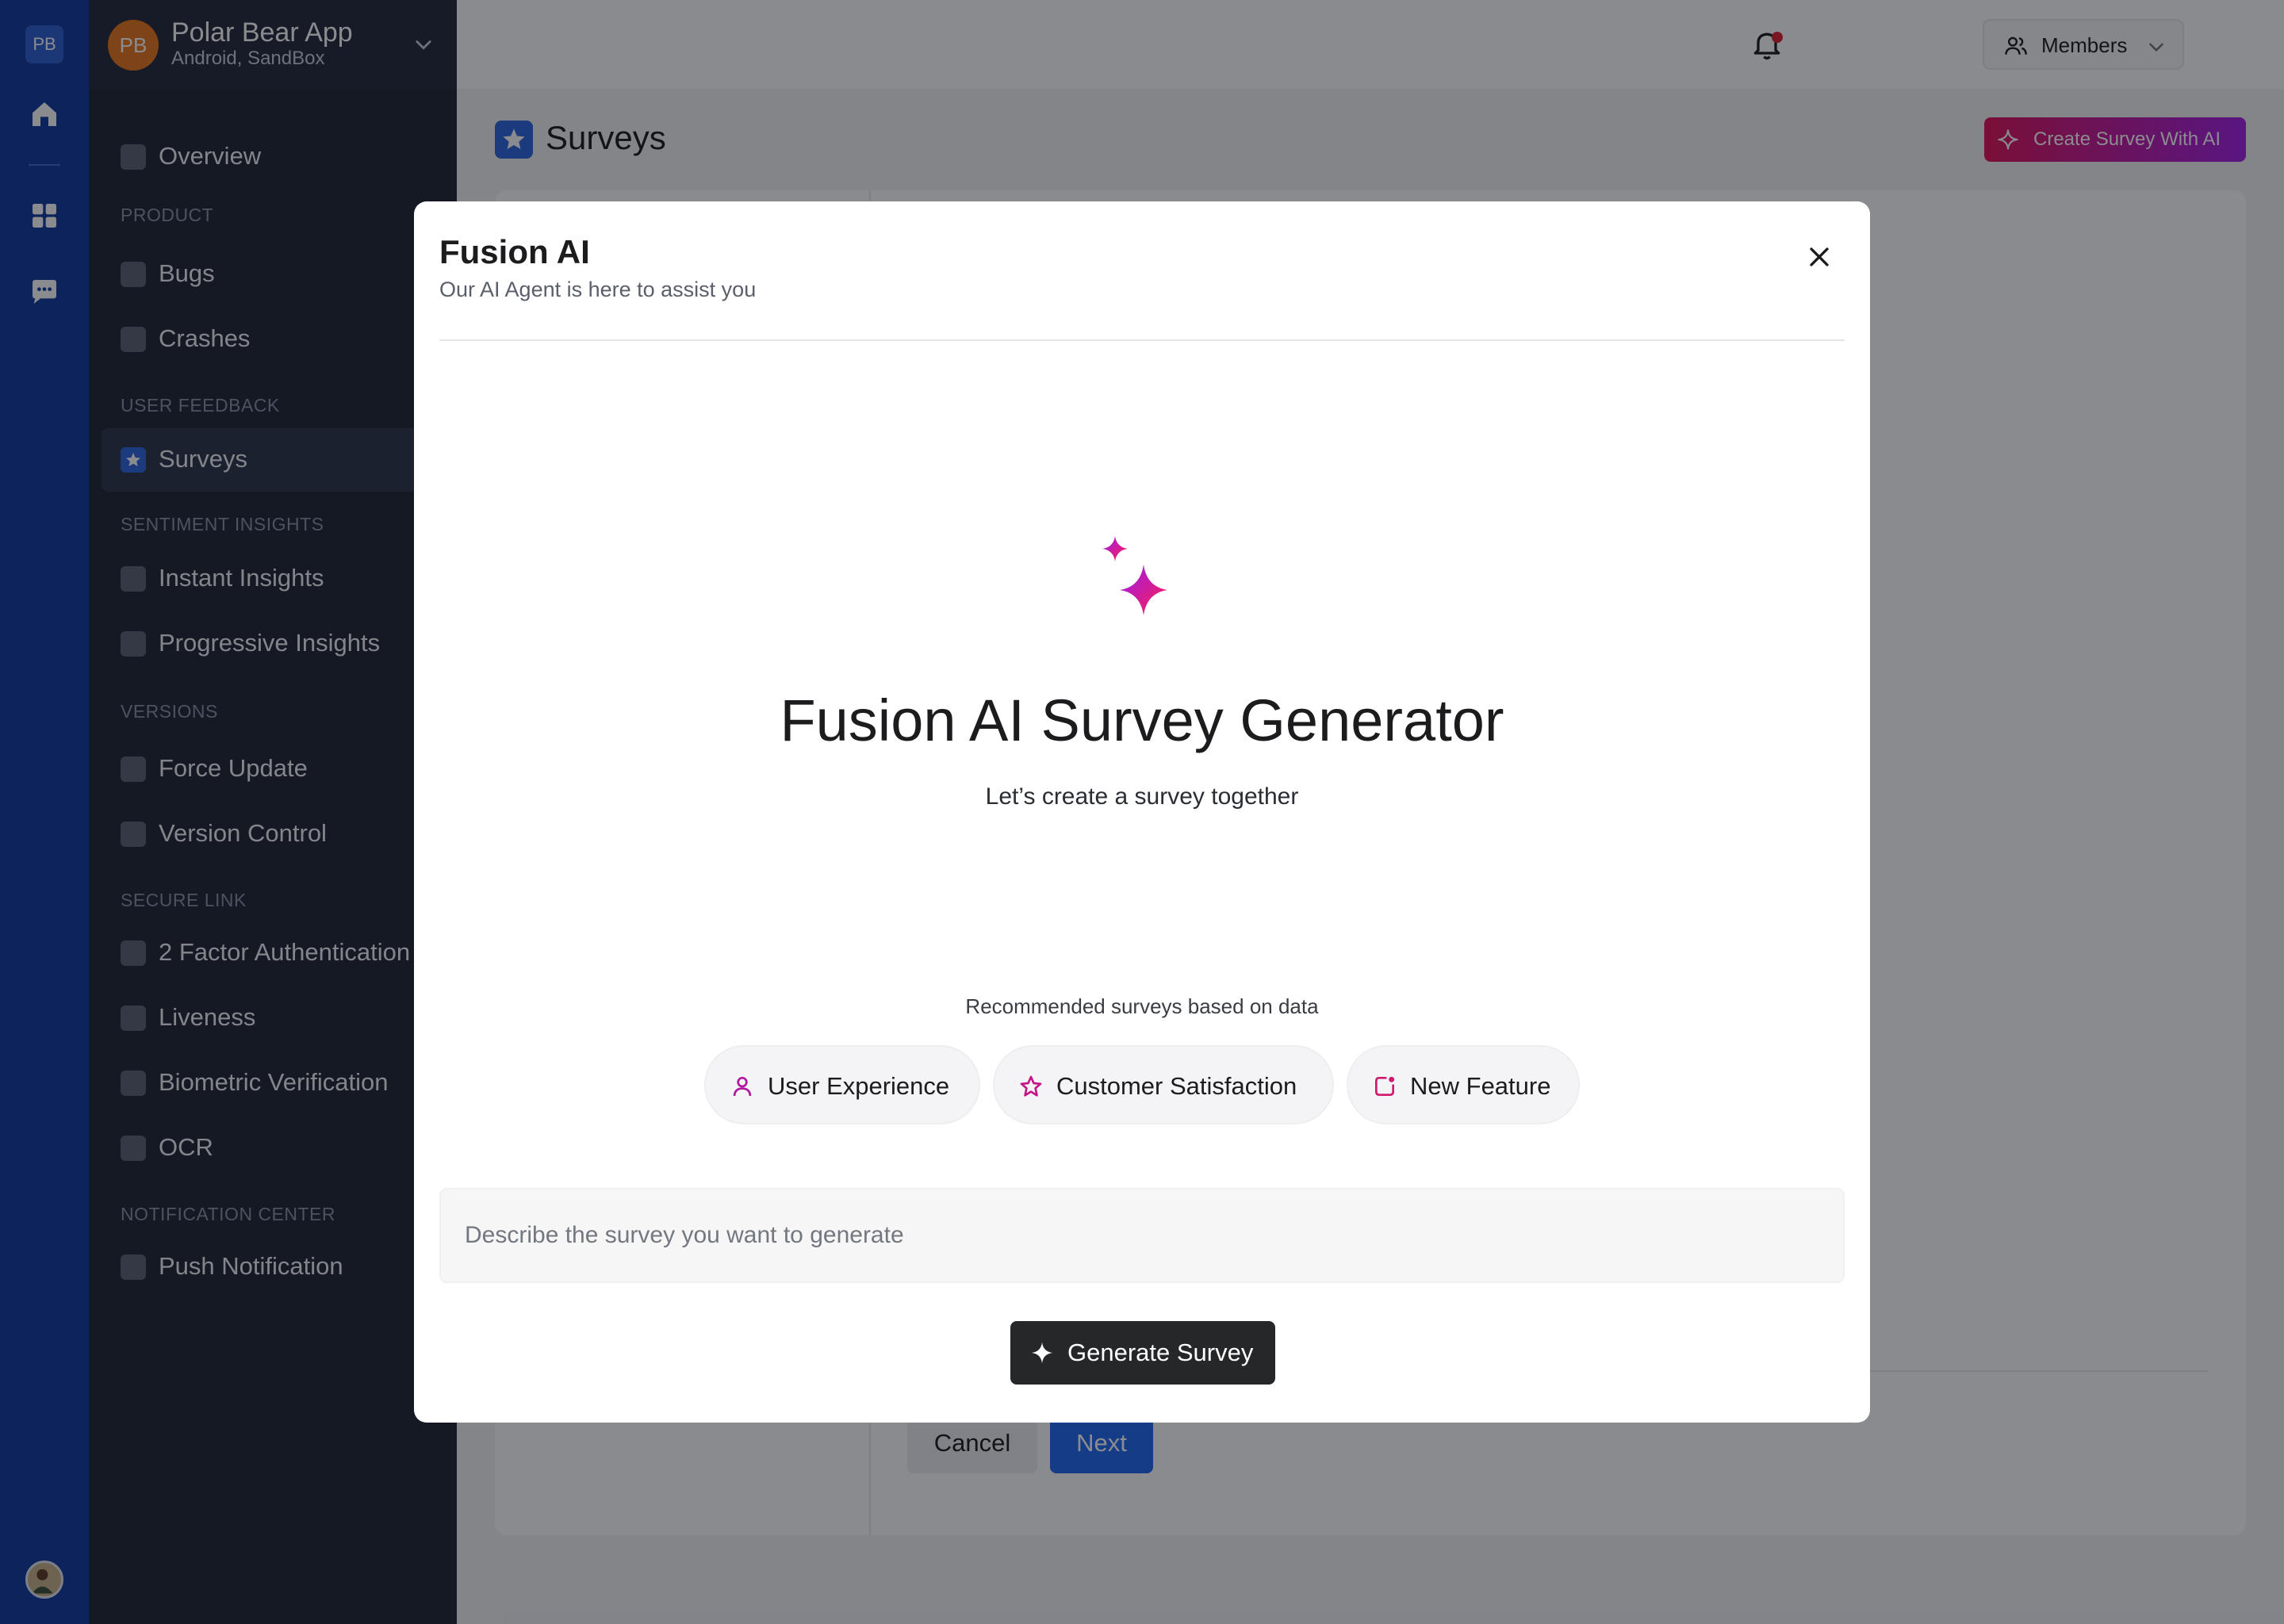 The height and width of the screenshot is (1624, 2284). I want to click on generate-survey-button: Generate Survey, so click(1142, 1353).